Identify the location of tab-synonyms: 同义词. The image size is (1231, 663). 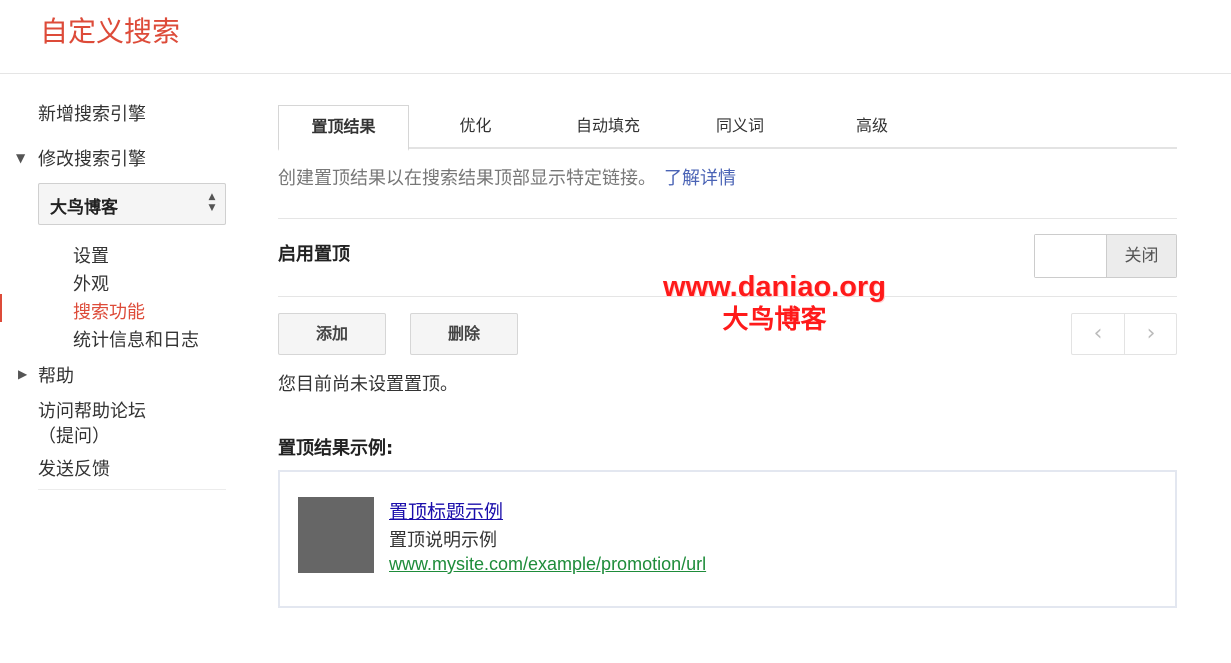
(740, 127).